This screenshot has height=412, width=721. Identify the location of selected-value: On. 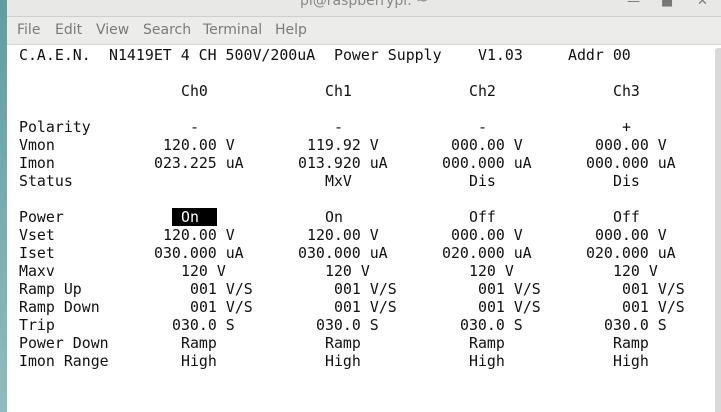
(194, 217).